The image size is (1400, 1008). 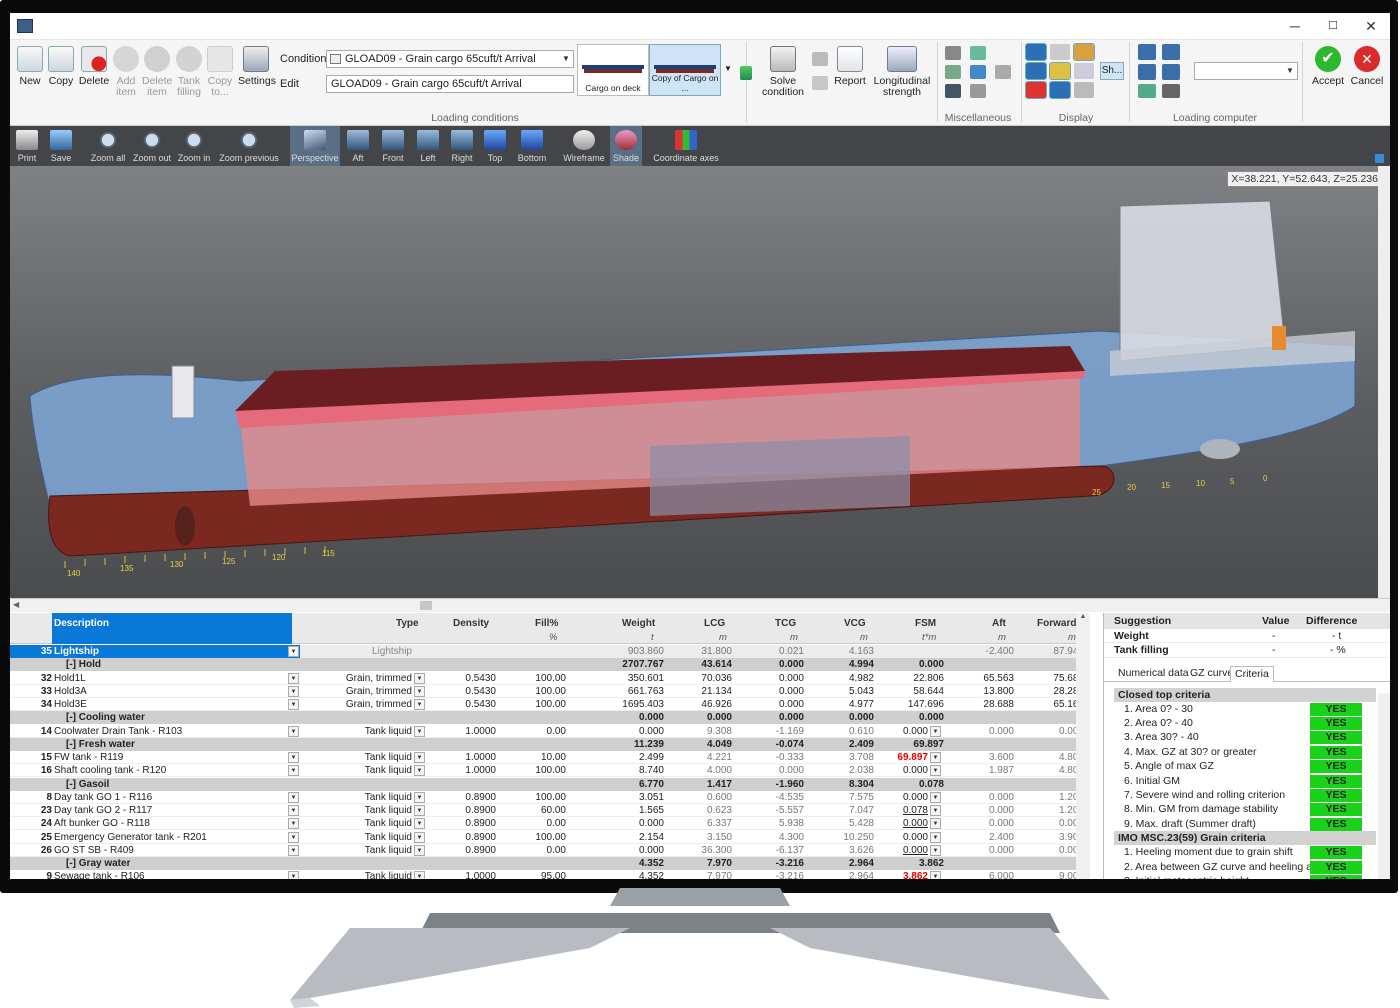 I want to click on aft-view-button: Aft, so click(x=358, y=146).